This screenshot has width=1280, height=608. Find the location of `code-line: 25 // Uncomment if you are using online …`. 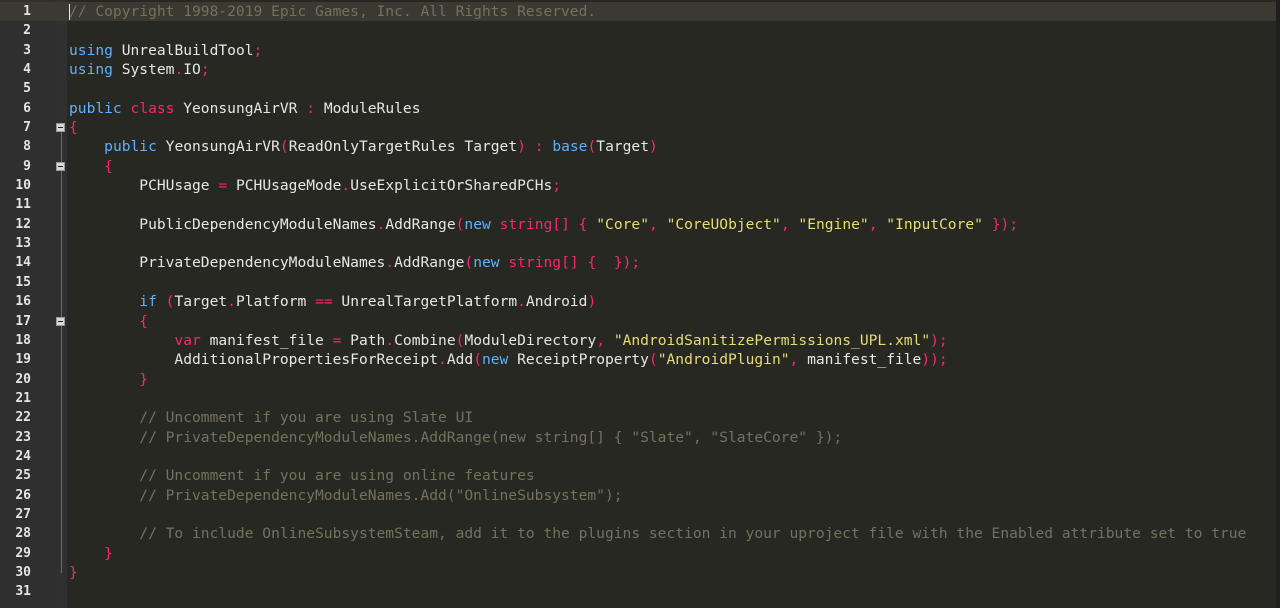

code-line: 25 // Uncomment if you are using online … is located at coordinates (640, 475).